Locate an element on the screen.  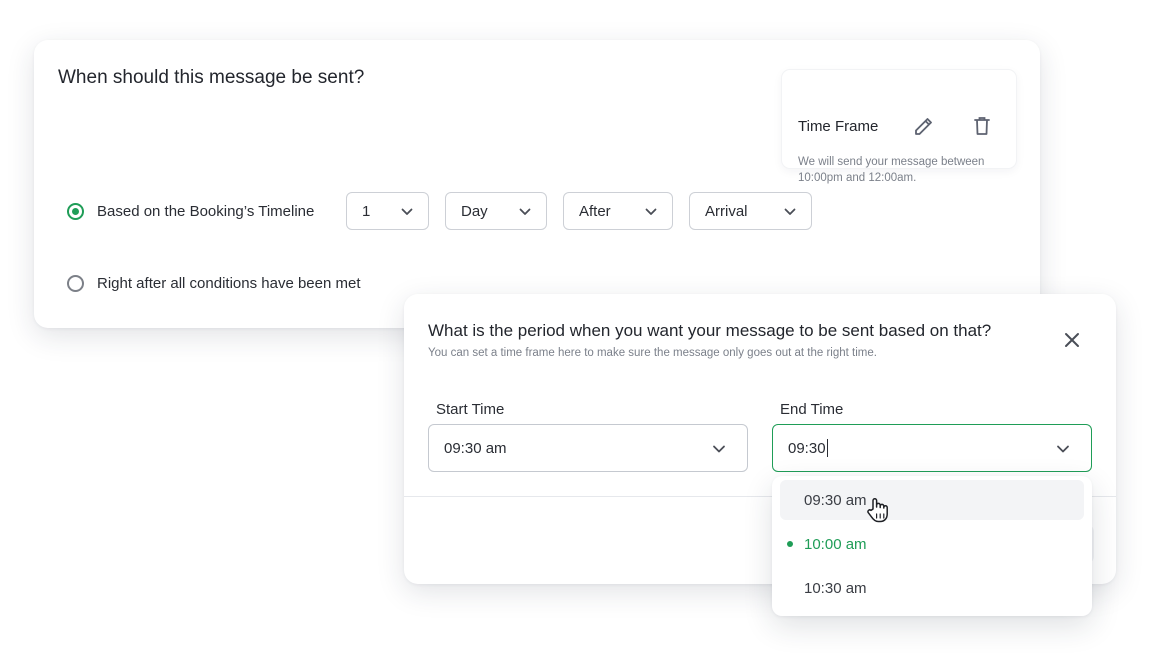
dropdown-option-selected: 10:00 am is located at coordinates (932, 544).